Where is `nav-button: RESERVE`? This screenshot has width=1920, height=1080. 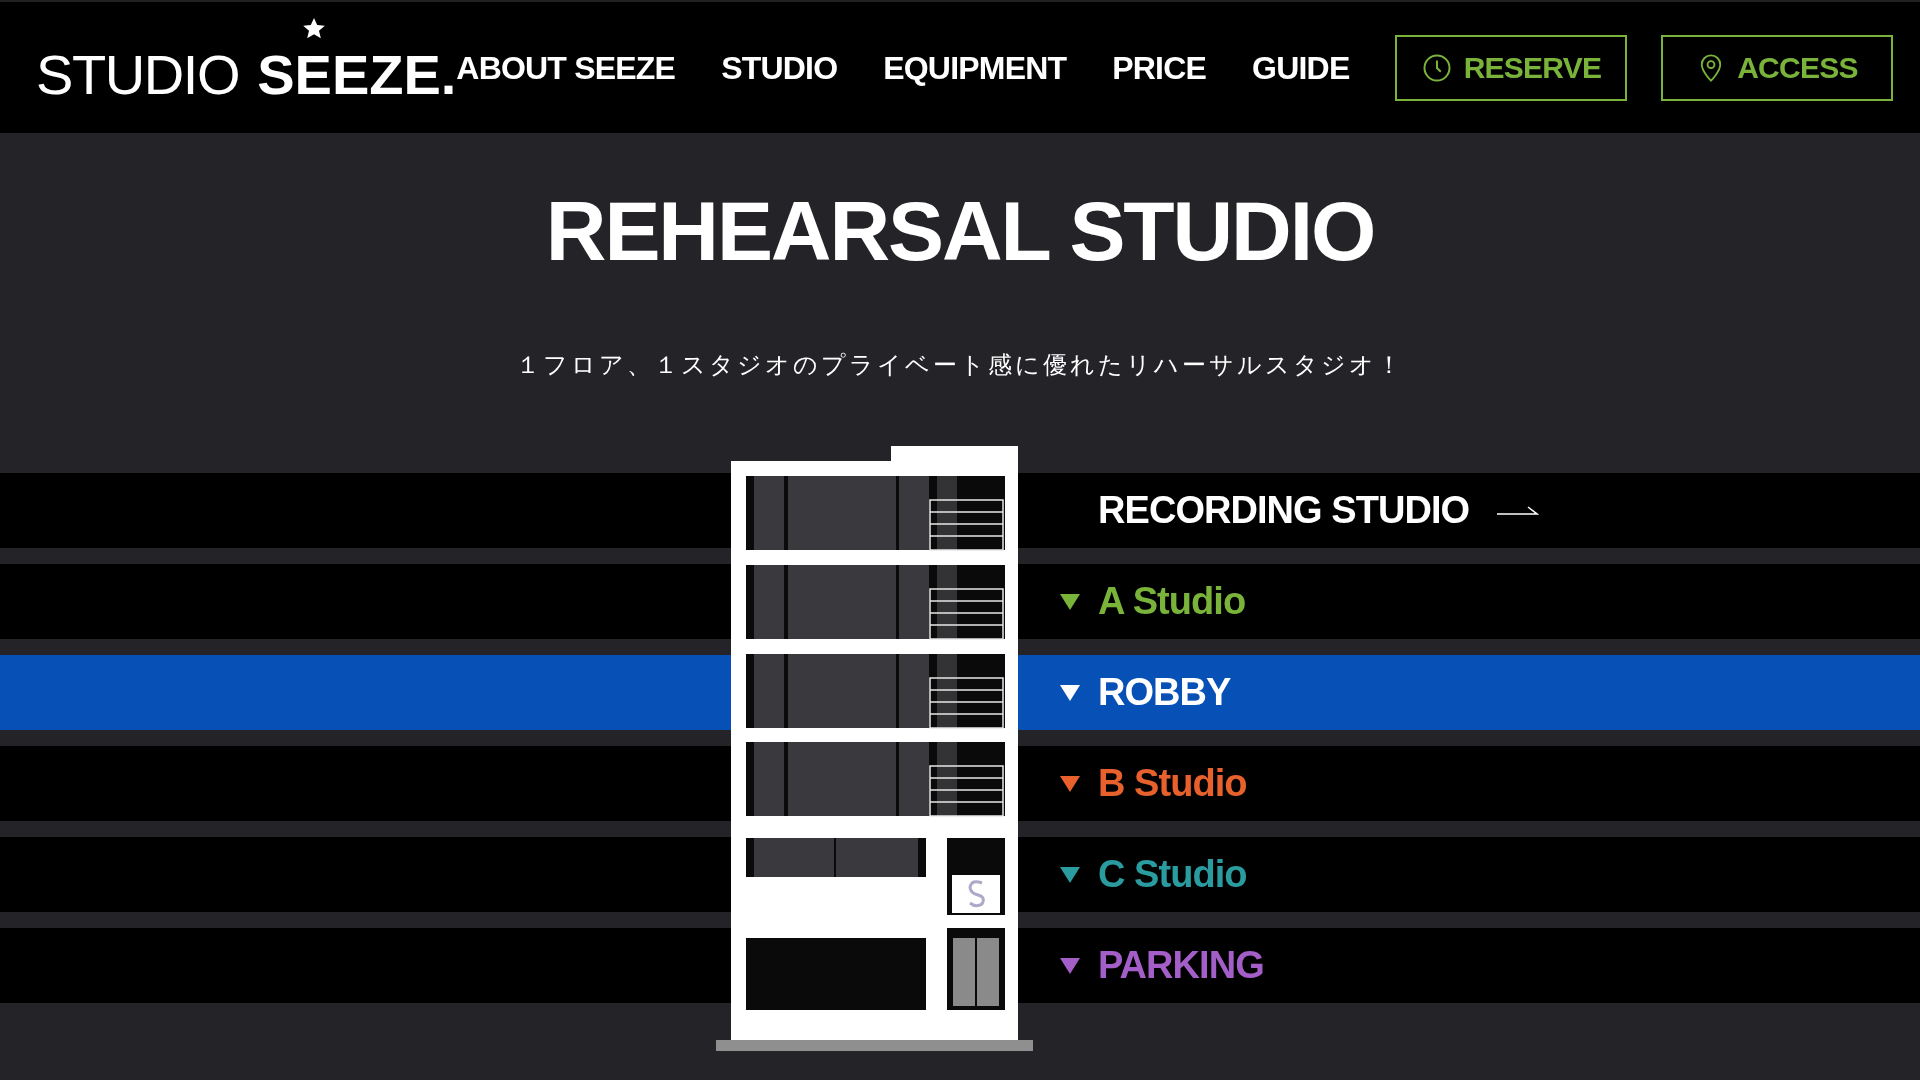
nav-button: RESERVE is located at coordinates (1511, 67).